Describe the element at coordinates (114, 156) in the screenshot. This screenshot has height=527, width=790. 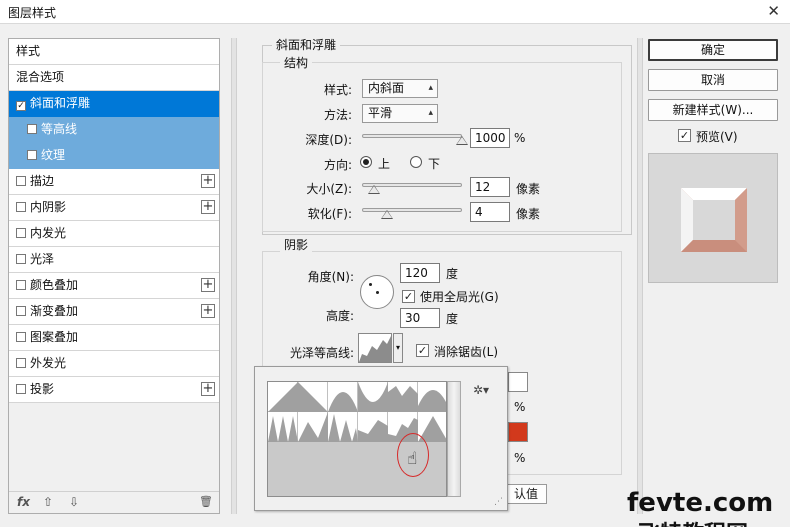
I see `style-list-item: 纹理` at that location.